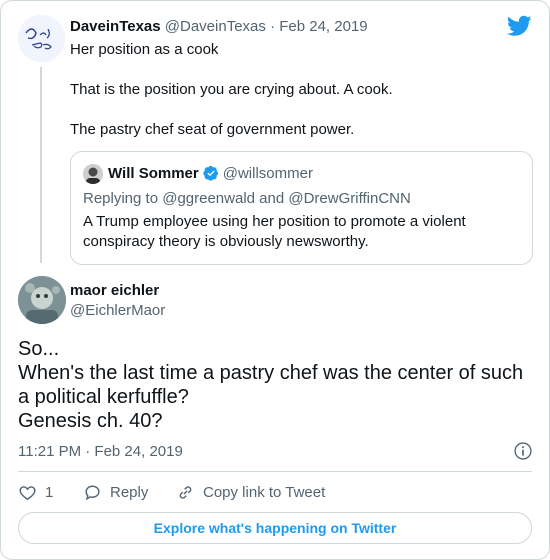 The height and width of the screenshot is (560, 550). What do you see at coordinates (144, 49) in the screenshot?
I see `parent-tweet-line: Her position as a cook` at bounding box center [144, 49].